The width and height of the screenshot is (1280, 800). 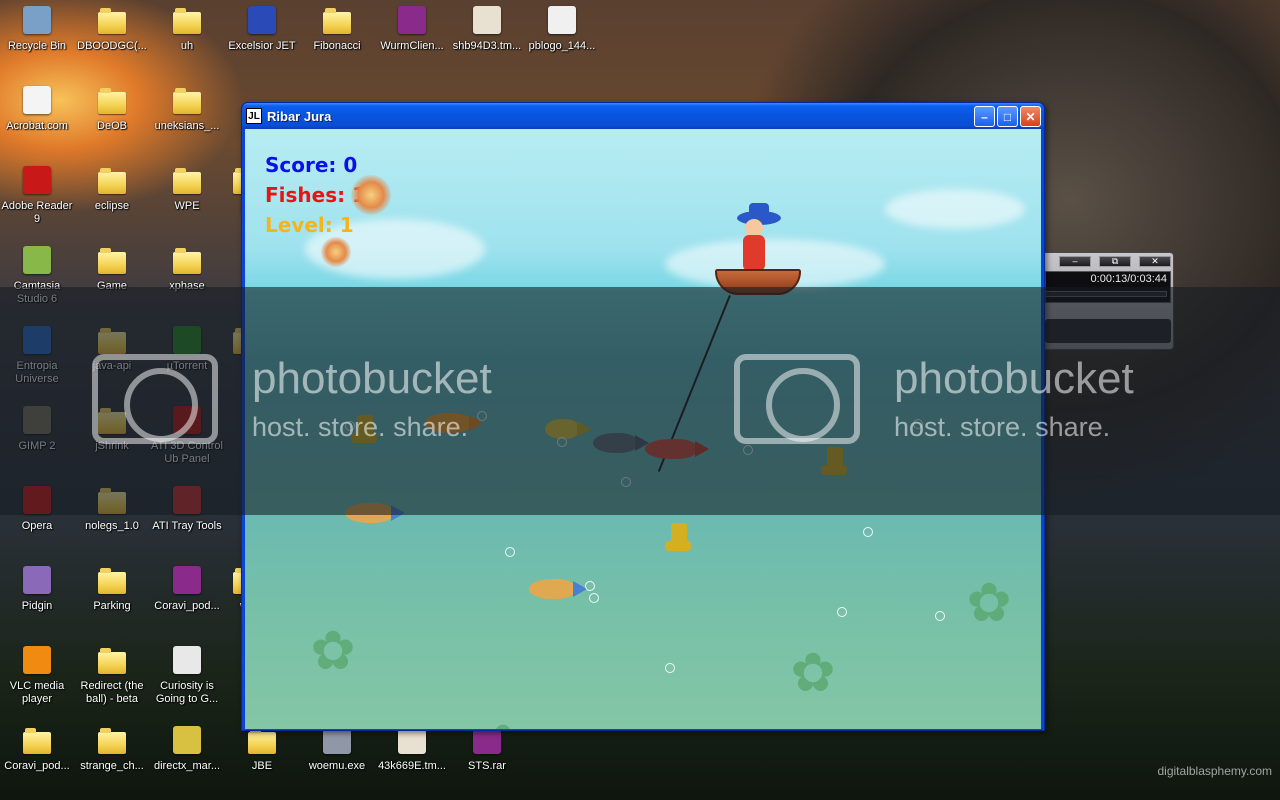 I want to click on adobe-reader-icon, so click(x=37, y=180).